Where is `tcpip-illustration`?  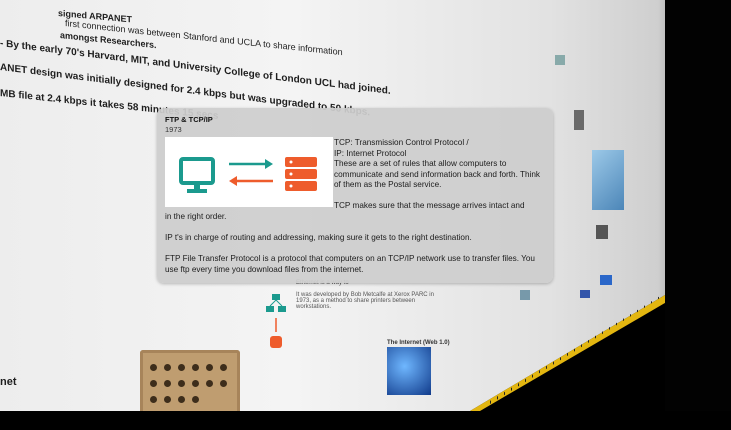
tcpip-illustration is located at coordinates (249, 172).